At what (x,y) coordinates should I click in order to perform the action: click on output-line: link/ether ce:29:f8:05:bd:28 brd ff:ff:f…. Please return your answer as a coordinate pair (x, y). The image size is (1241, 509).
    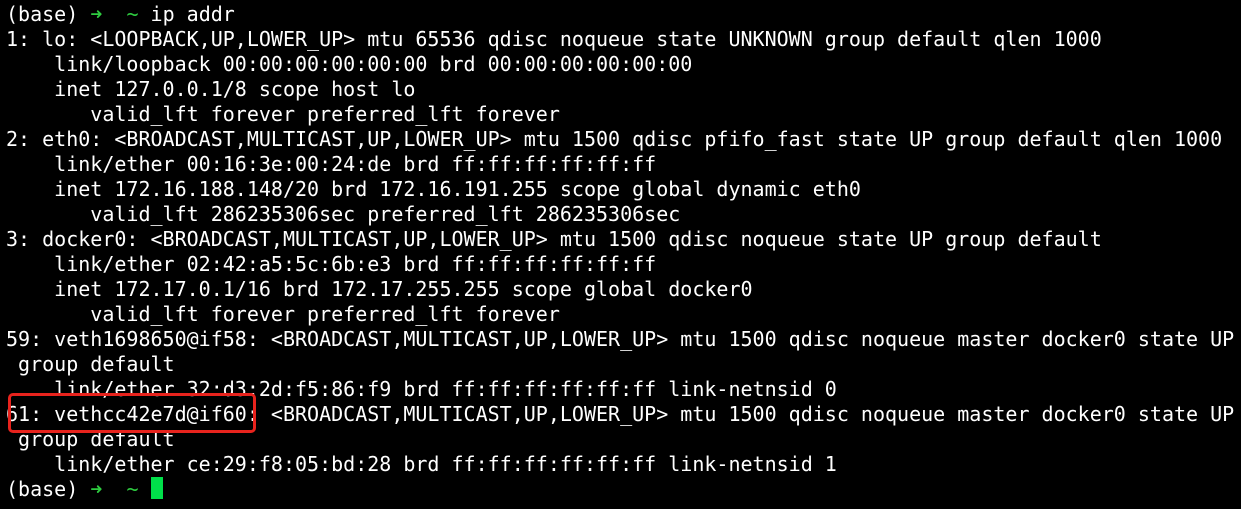
    Looking at the image, I should click on (421, 464).